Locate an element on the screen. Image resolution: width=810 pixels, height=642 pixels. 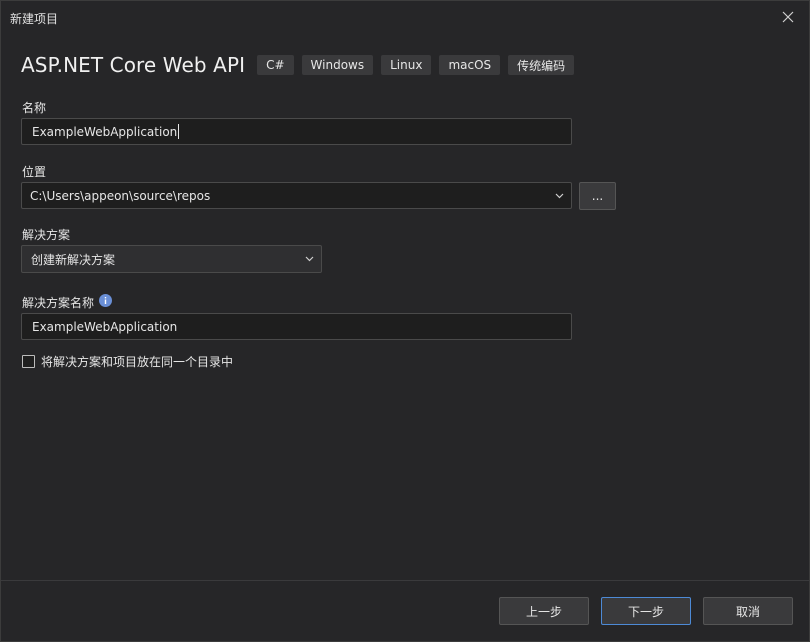
footer-divider is located at coordinates (405, 580).